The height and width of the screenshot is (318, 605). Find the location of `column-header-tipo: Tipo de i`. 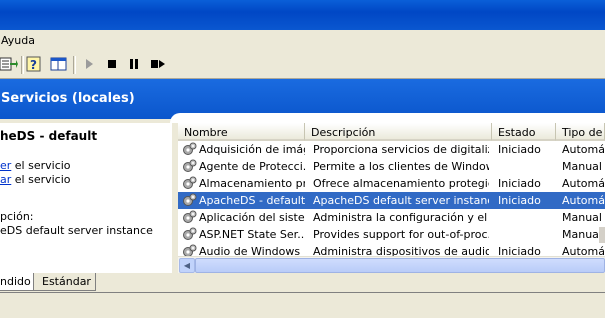

column-header-tipo: Tipo de i is located at coordinates (580, 132).